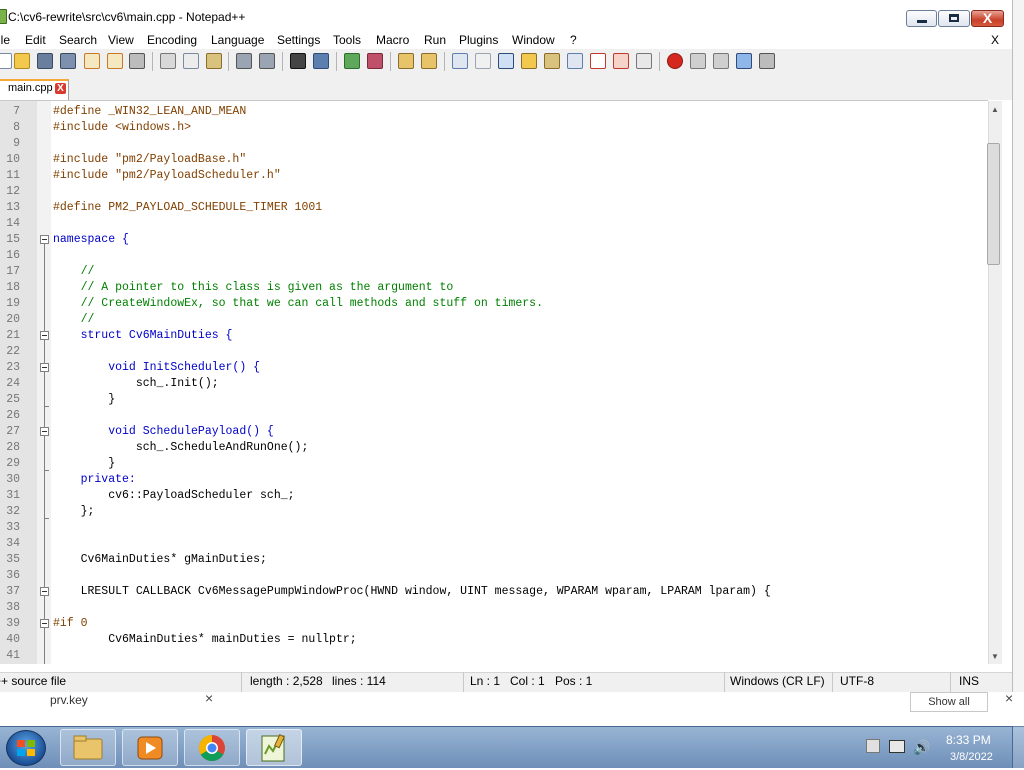 Image resolution: width=1024 pixels, height=770 pixels. Describe the element at coordinates (352, 61) in the screenshot. I see `zoom-in-icon` at that location.